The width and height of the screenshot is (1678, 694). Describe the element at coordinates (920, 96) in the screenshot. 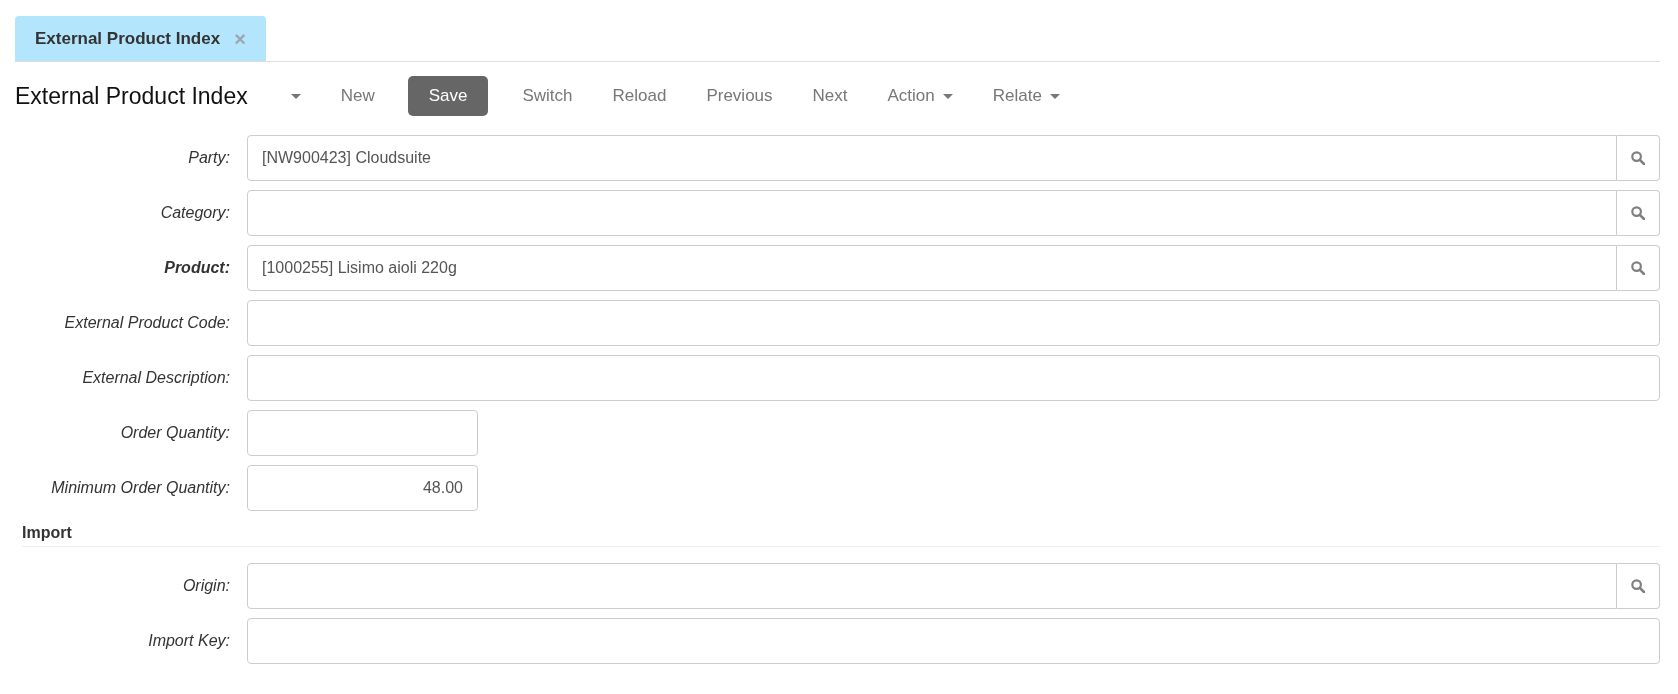

I see `dropdown-button: Action` at that location.